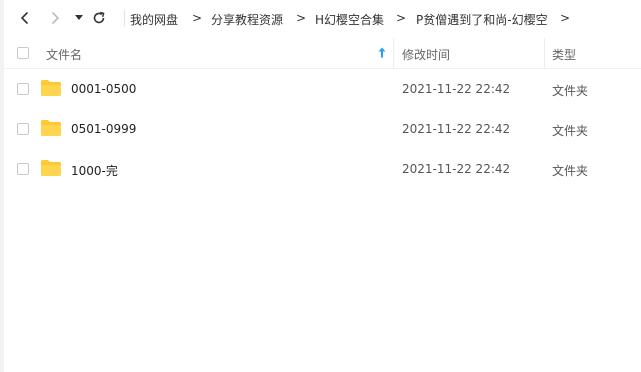 This screenshot has height=372, width=641. Describe the element at coordinates (382, 52) in the screenshot. I see `sort-ascending-icon` at that location.